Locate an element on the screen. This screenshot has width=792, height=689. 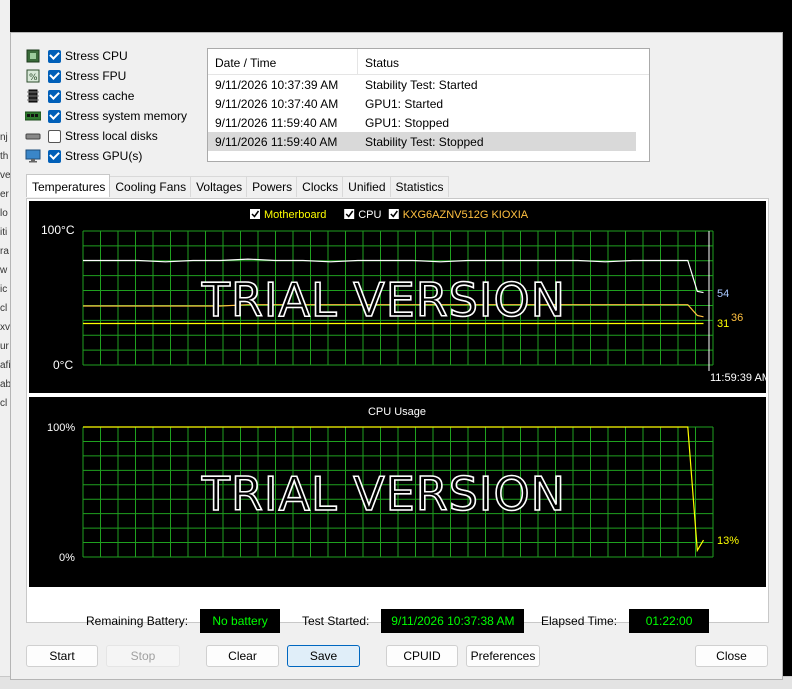
tab-unified: Unified is located at coordinates (366, 186).